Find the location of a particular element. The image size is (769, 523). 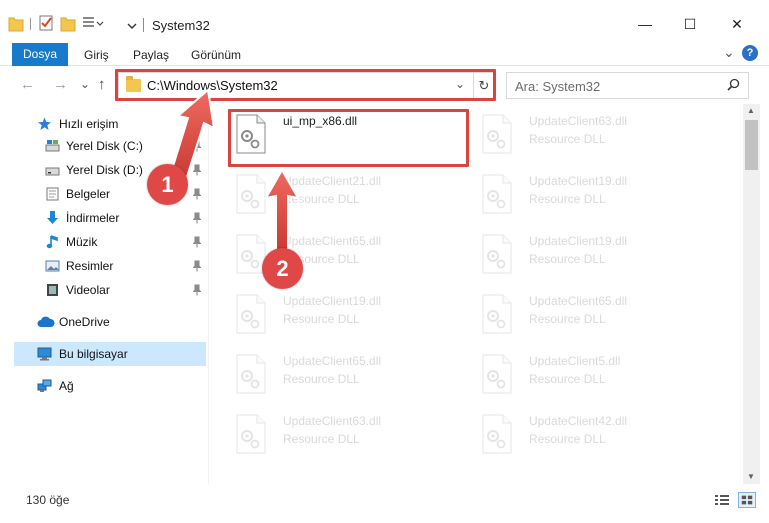

file-item: UpdateClient5.dll Resource DLL is located at coordinates (599, 380).